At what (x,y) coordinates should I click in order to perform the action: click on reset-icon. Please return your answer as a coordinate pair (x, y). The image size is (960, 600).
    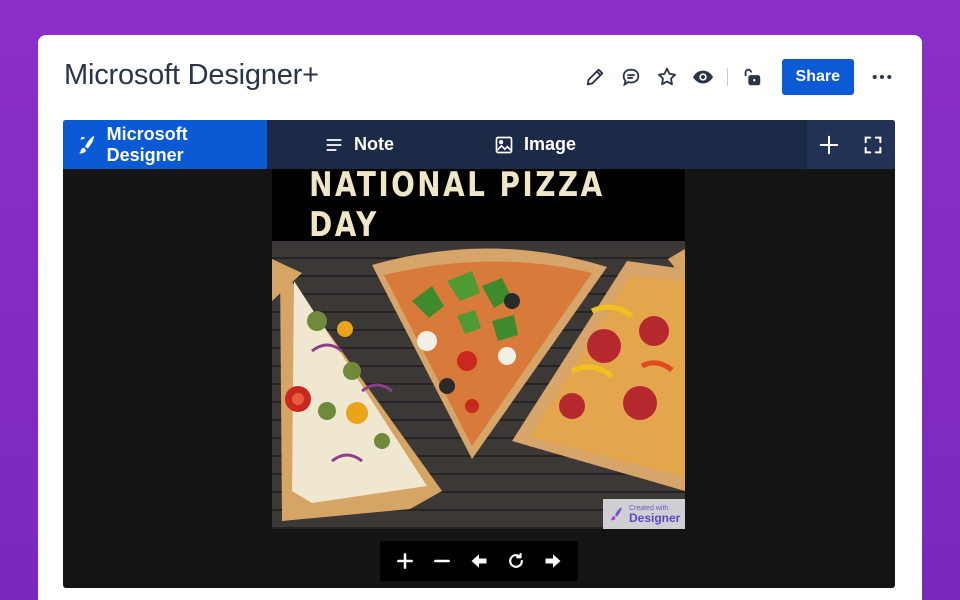
    Looking at the image, I should click on (516, 561).